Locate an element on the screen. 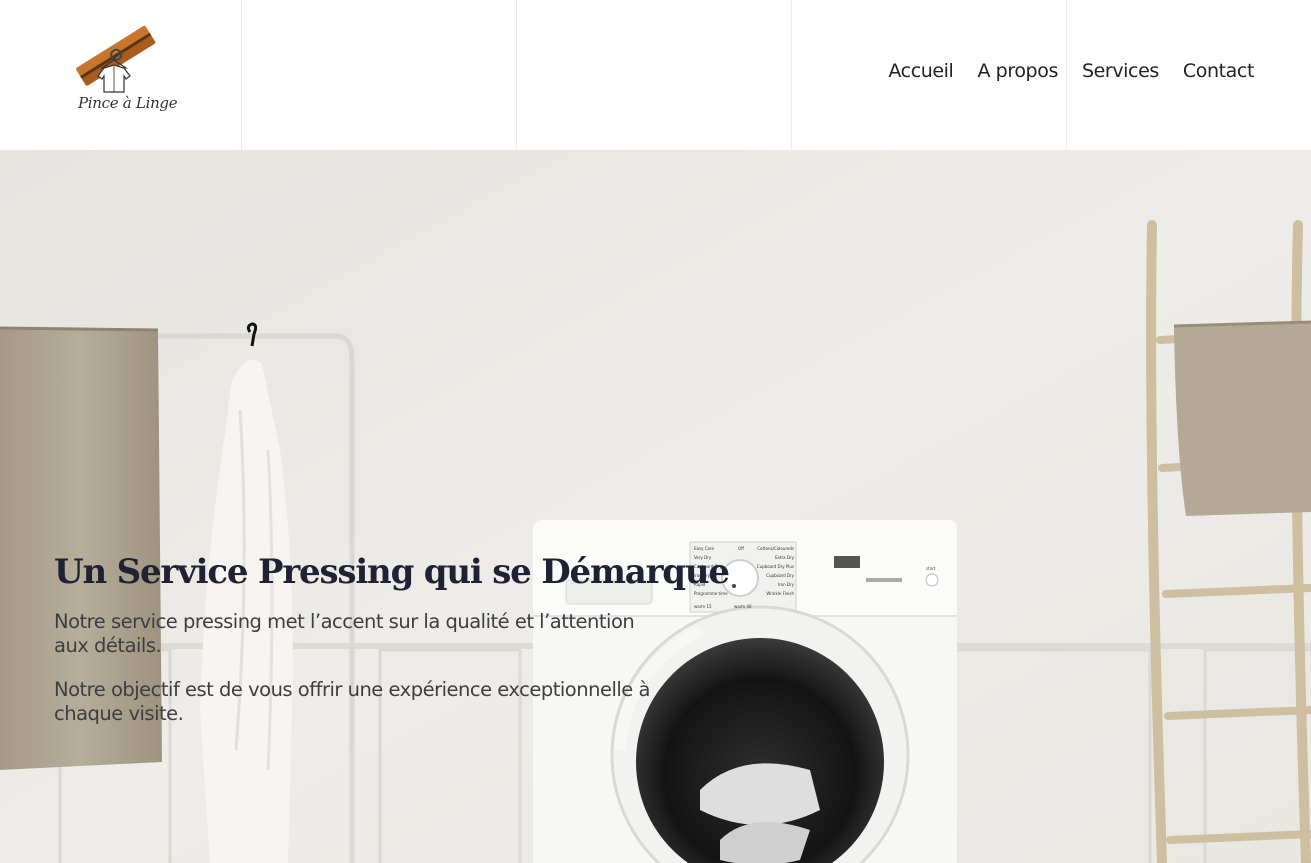 This screenshot has width=1311, height=863. panel-label: Extra Dry is located at coordinates (784, 557).